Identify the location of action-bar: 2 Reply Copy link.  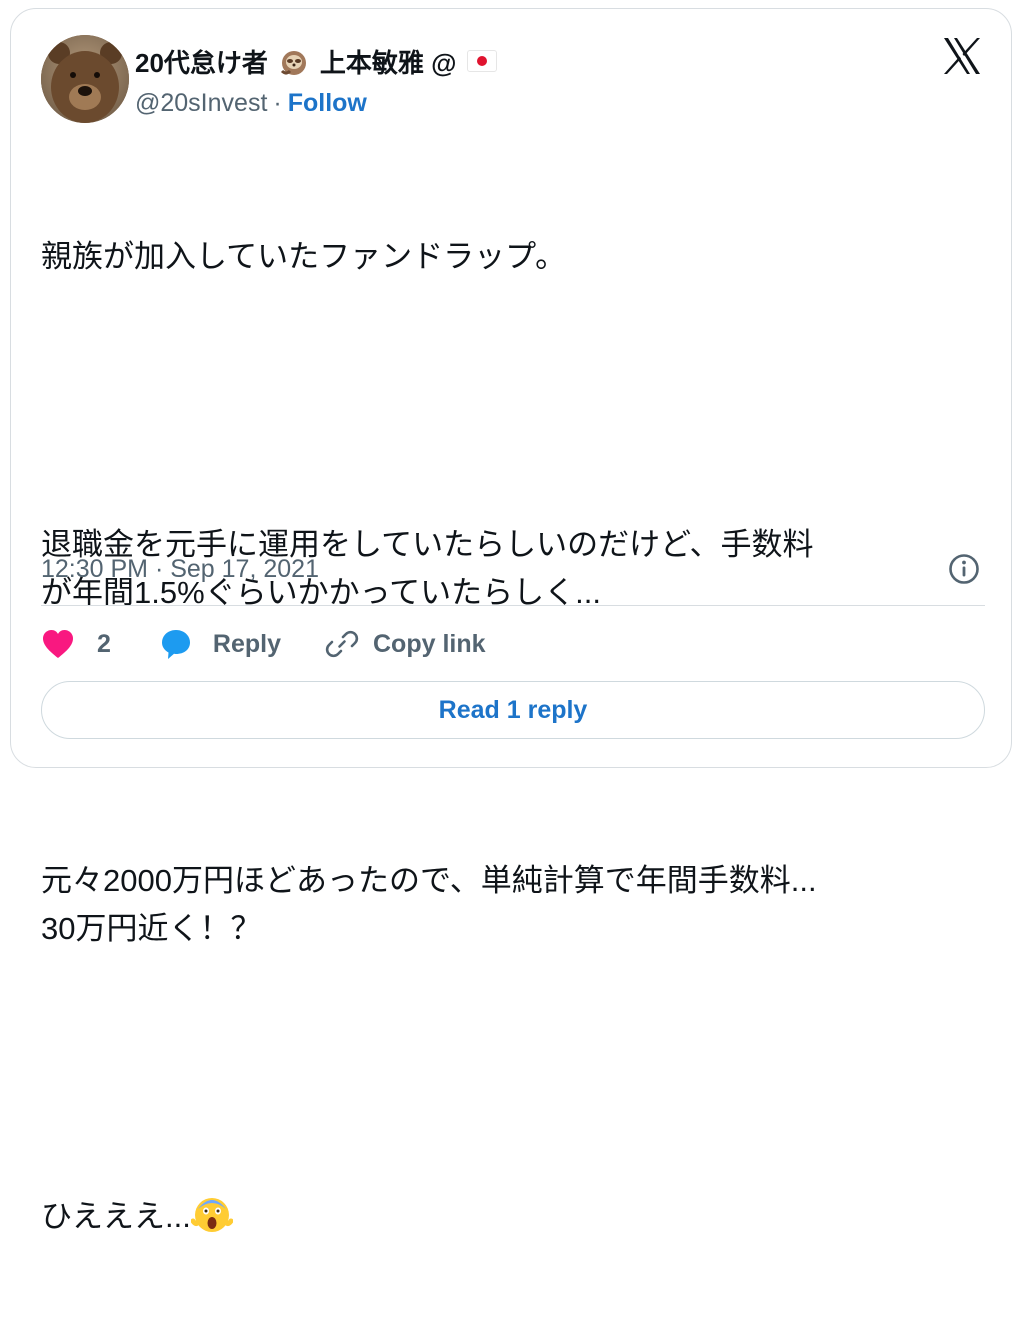
(263, 644).